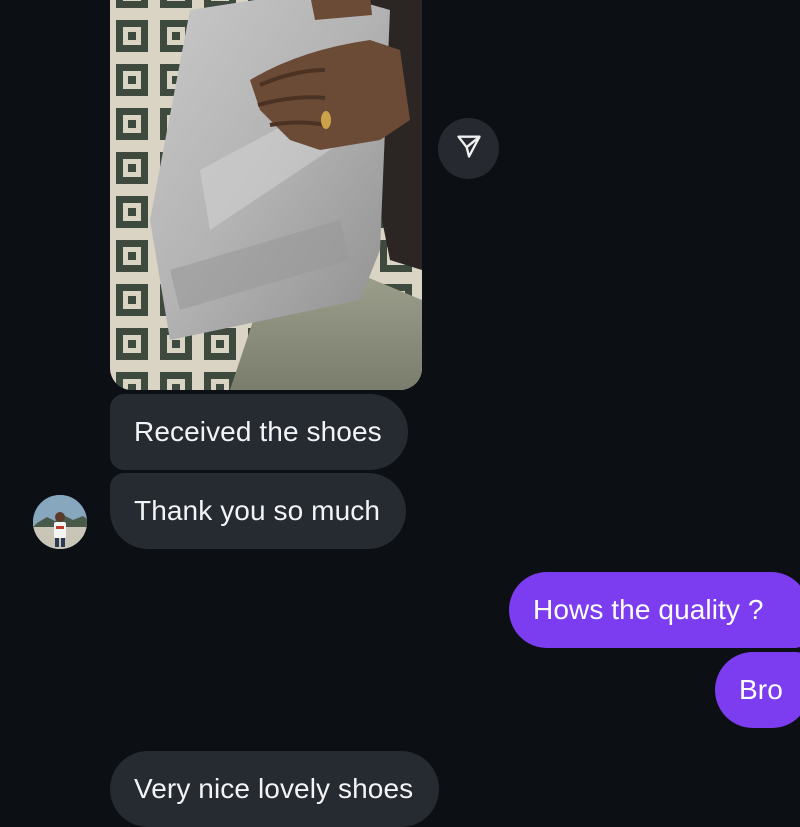 The height and width of the screenshot is (827, 800). I want to click on message-text: Hows the quality ?, so click(648, 609).